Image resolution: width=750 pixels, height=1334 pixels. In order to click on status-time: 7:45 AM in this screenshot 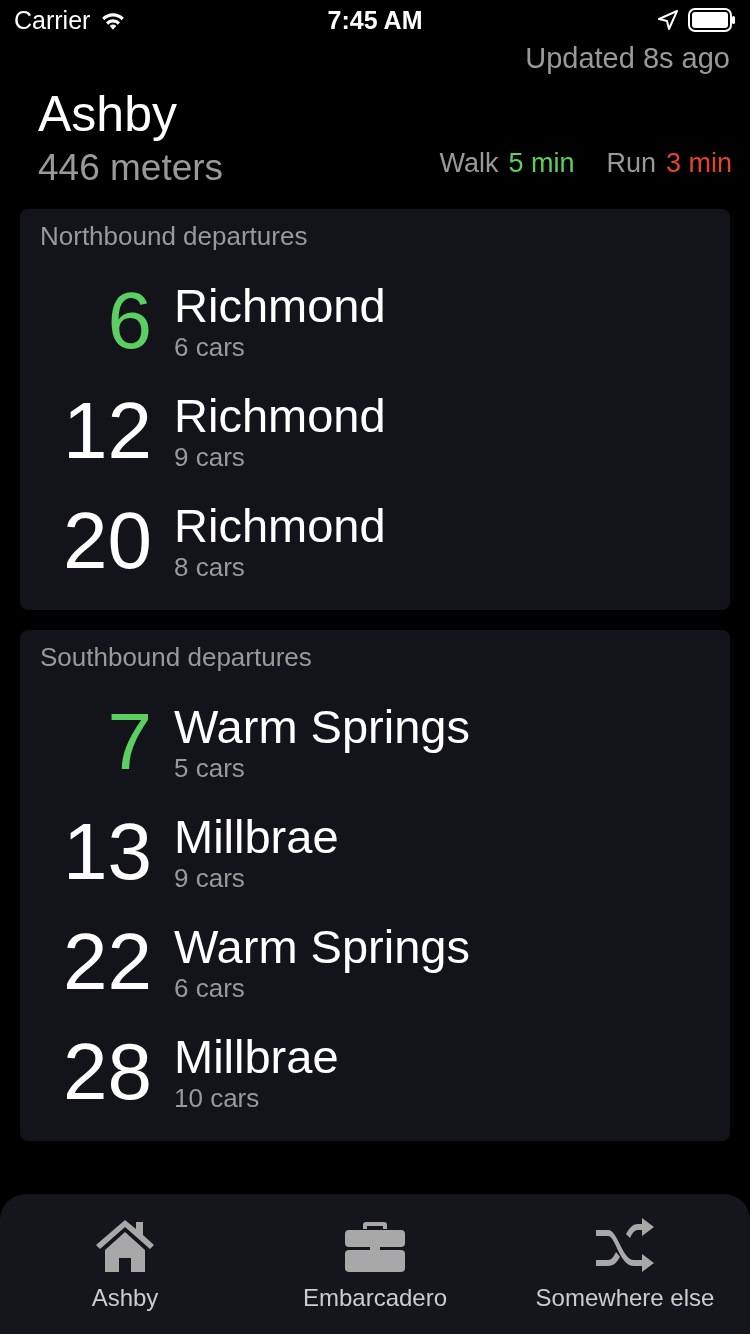, I will do `click(375, 20)`.